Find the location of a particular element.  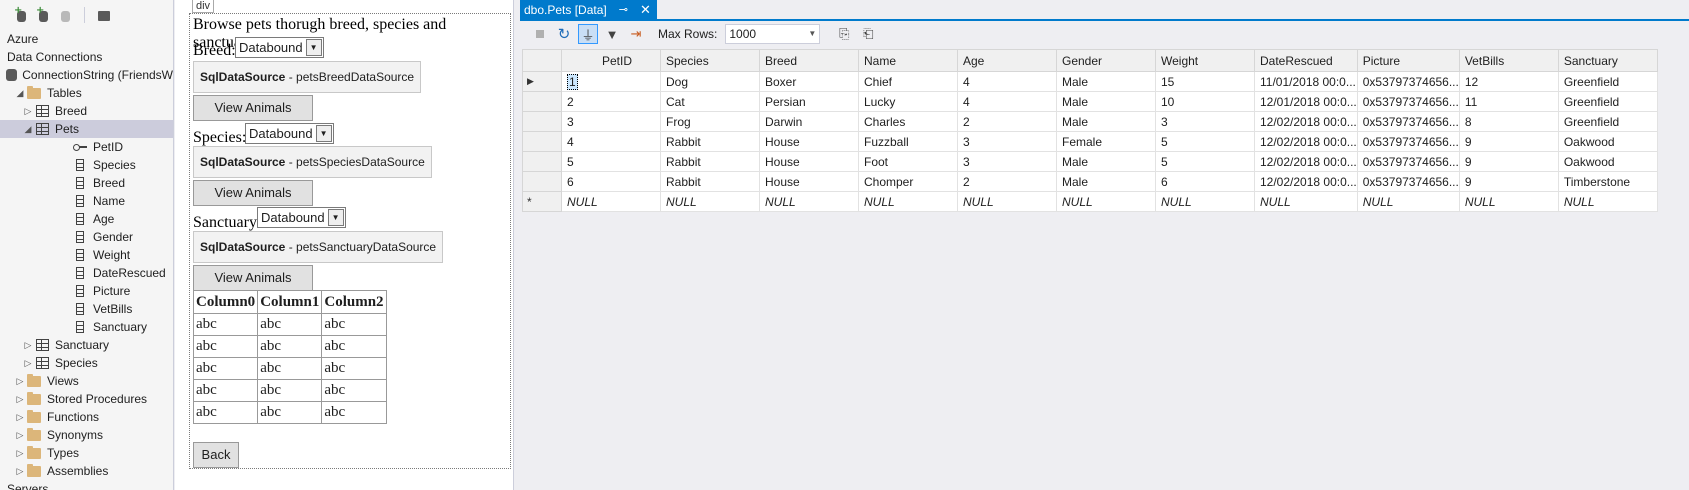

column-header: Gender is located at coordinates (1106, 60).